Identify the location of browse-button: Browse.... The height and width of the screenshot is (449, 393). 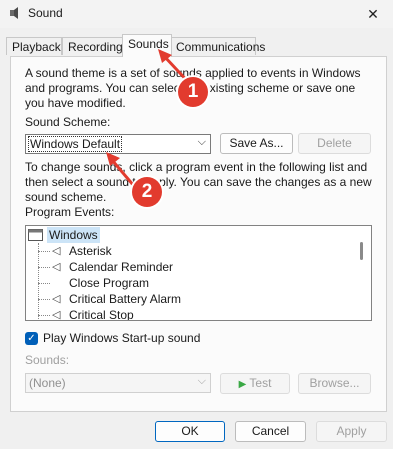
(334, 383).